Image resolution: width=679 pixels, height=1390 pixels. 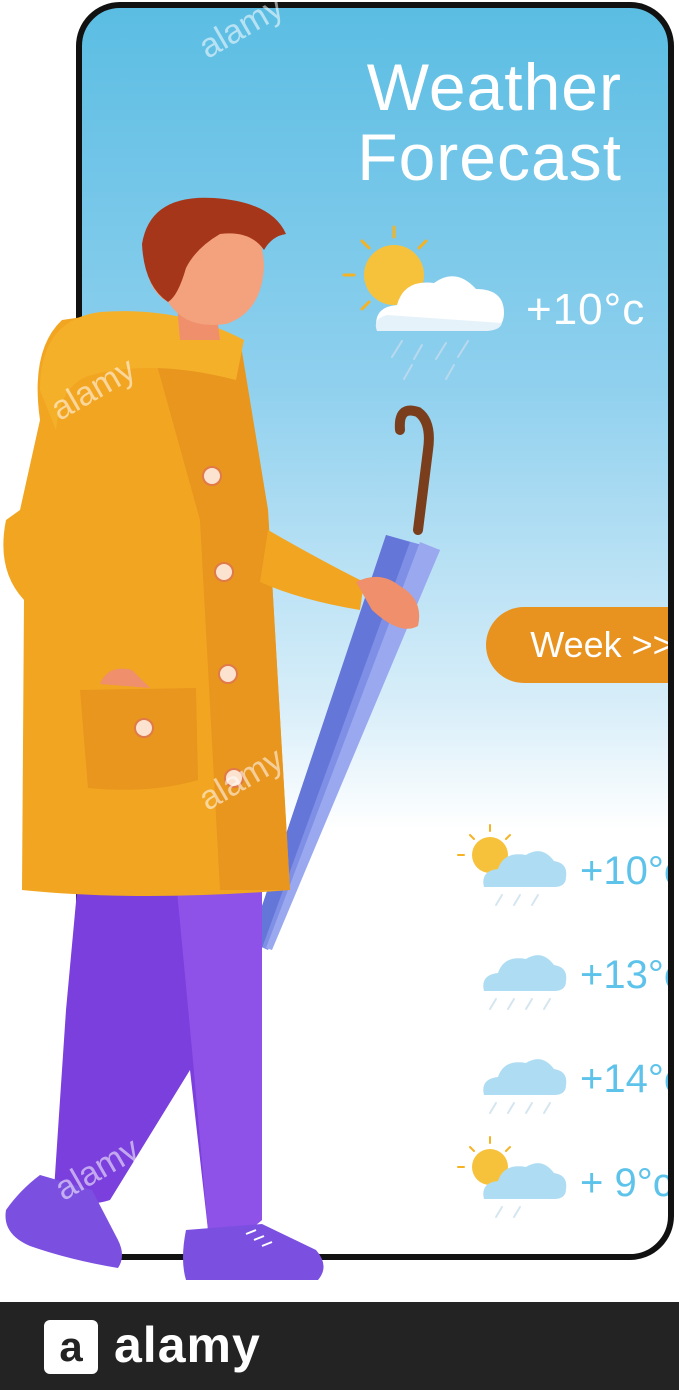 I want to click on forecast-temperature: +14°c, so click(x=627, y=1079).